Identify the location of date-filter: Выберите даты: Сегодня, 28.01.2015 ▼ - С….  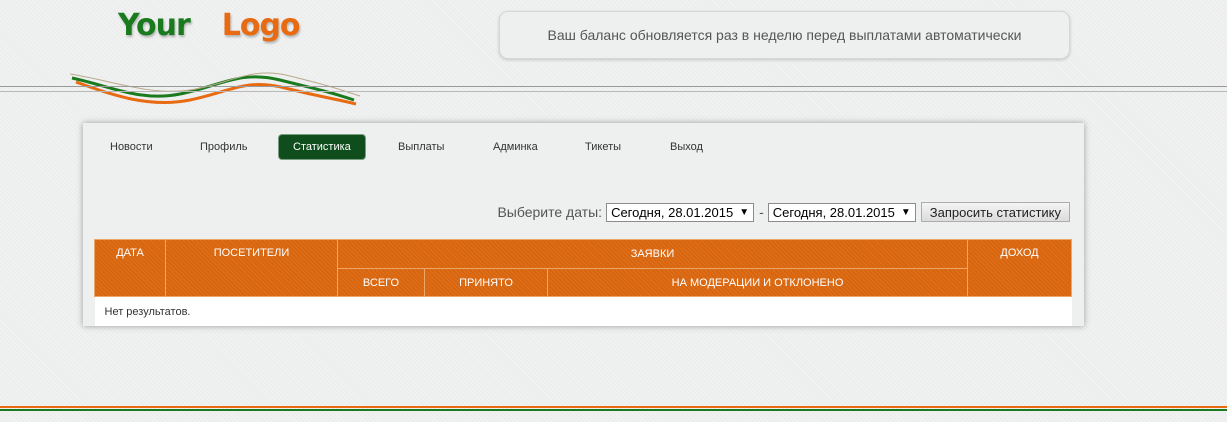
(783, 212).